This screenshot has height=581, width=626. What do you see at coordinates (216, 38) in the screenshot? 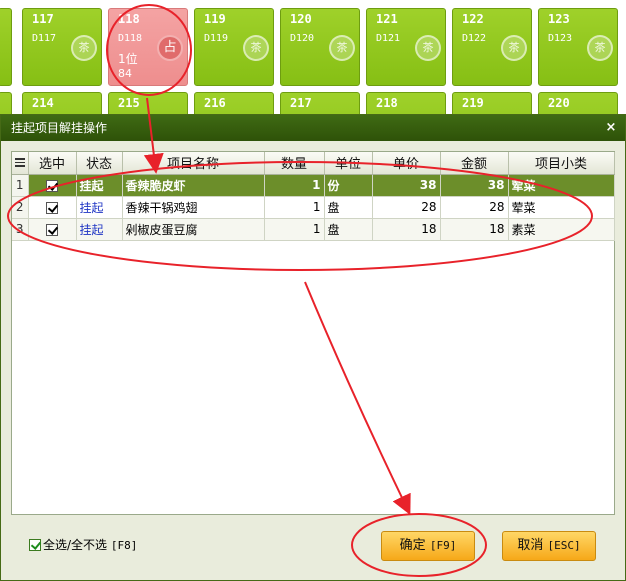
I see `table-code: D119` at bounding box center [216, 38].